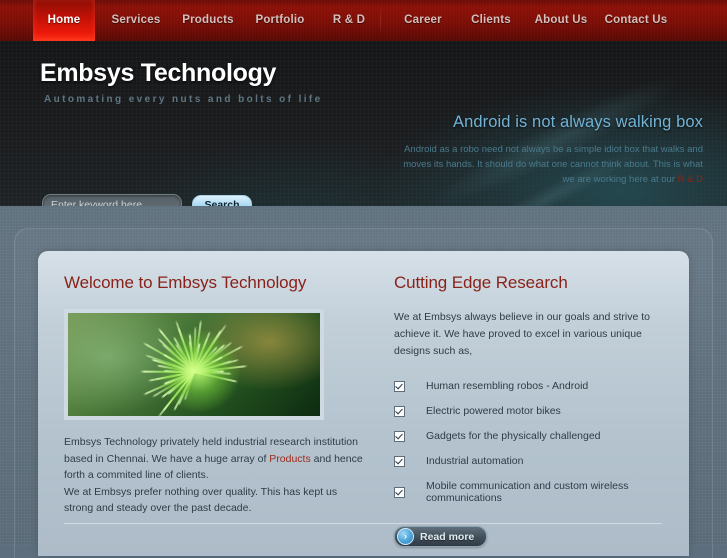  Describe the element at coordinates (528, 461) in the screenshot. I see `checklist-item: Industrial automation` at that location.